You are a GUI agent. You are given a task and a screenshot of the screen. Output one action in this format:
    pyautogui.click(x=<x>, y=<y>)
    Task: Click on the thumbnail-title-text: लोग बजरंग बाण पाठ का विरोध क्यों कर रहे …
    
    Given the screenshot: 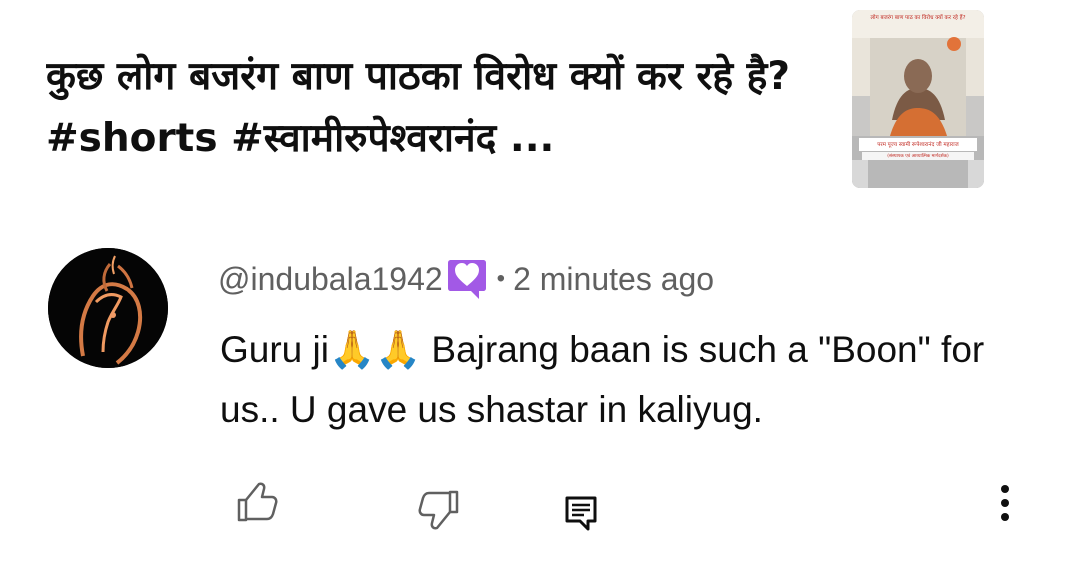 What is the action you would take?
    pyautogui.click(x=917, y=17)
    